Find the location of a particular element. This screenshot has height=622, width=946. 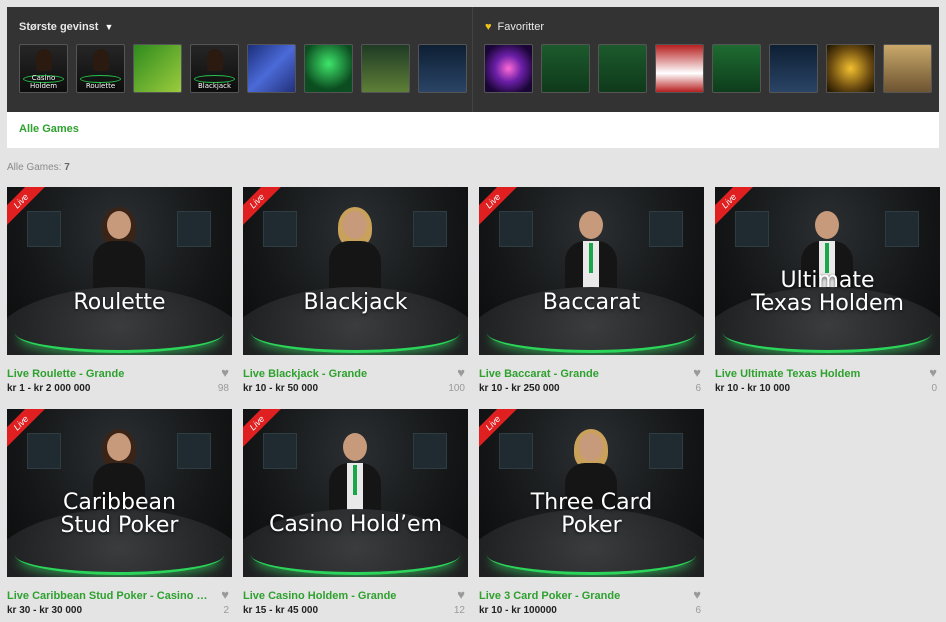

overlay-line: Texas Holdem is located at coordinates (827, 303).